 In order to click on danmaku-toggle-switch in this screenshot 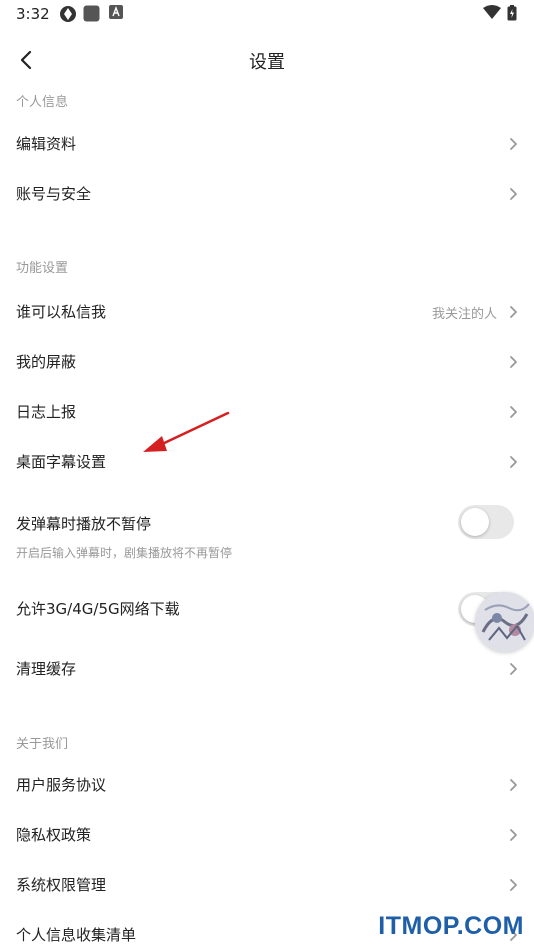, I will do `click(486, 522)`.